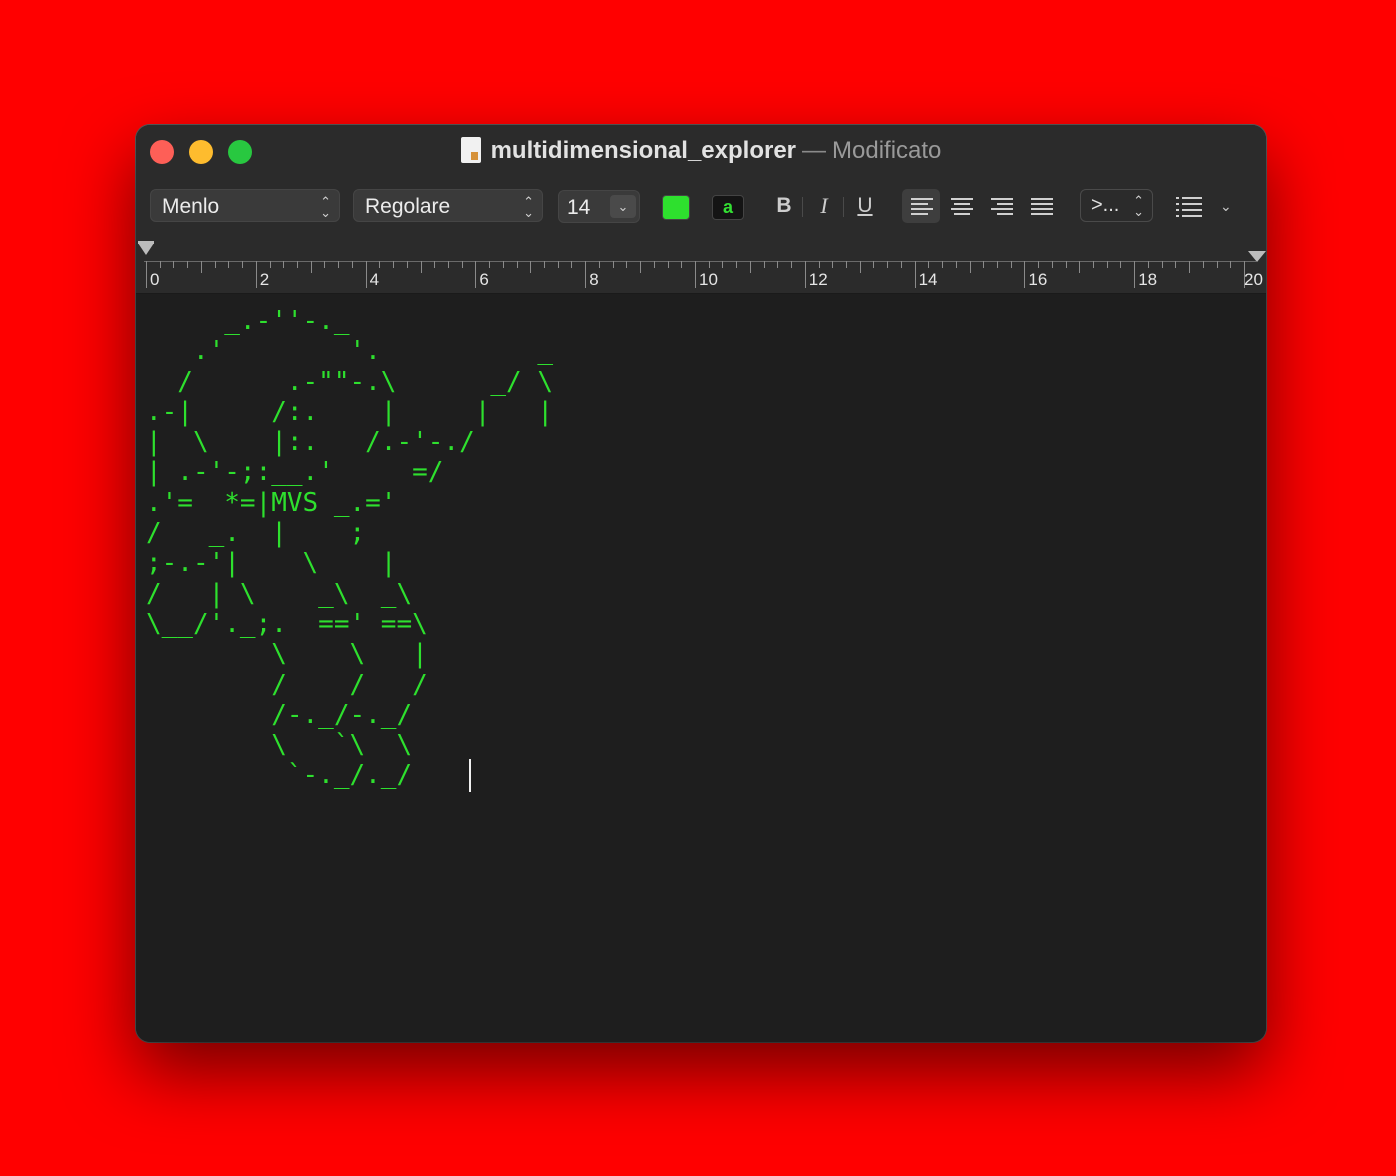  What do you see at coordinates (1253, 279) in the screenshot?
I see `ruler-label: 20` at bounding box center [1253, 279].